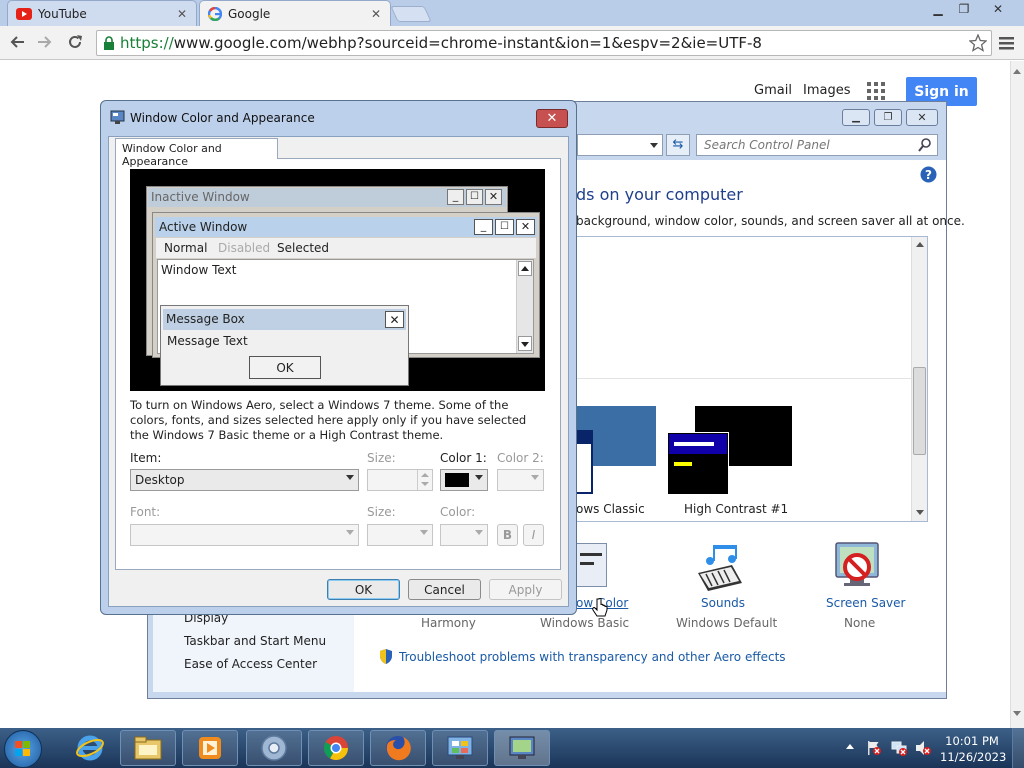  Describe the element at coordinates (857, 565) in the screenshot. I see `screen-saver-icon` at that location.